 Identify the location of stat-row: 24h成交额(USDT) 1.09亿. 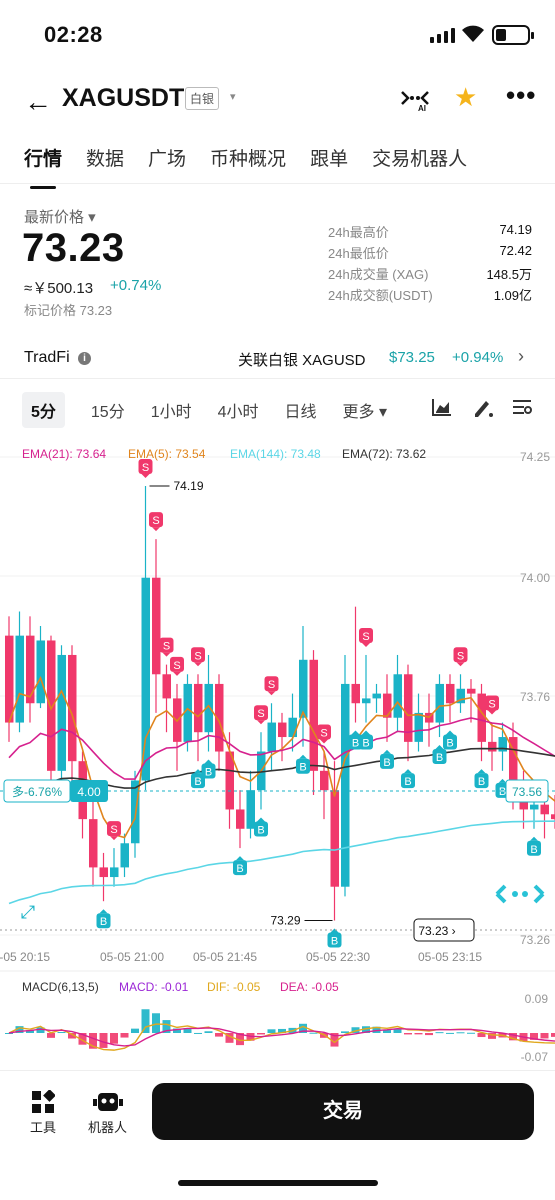
(430, 295).